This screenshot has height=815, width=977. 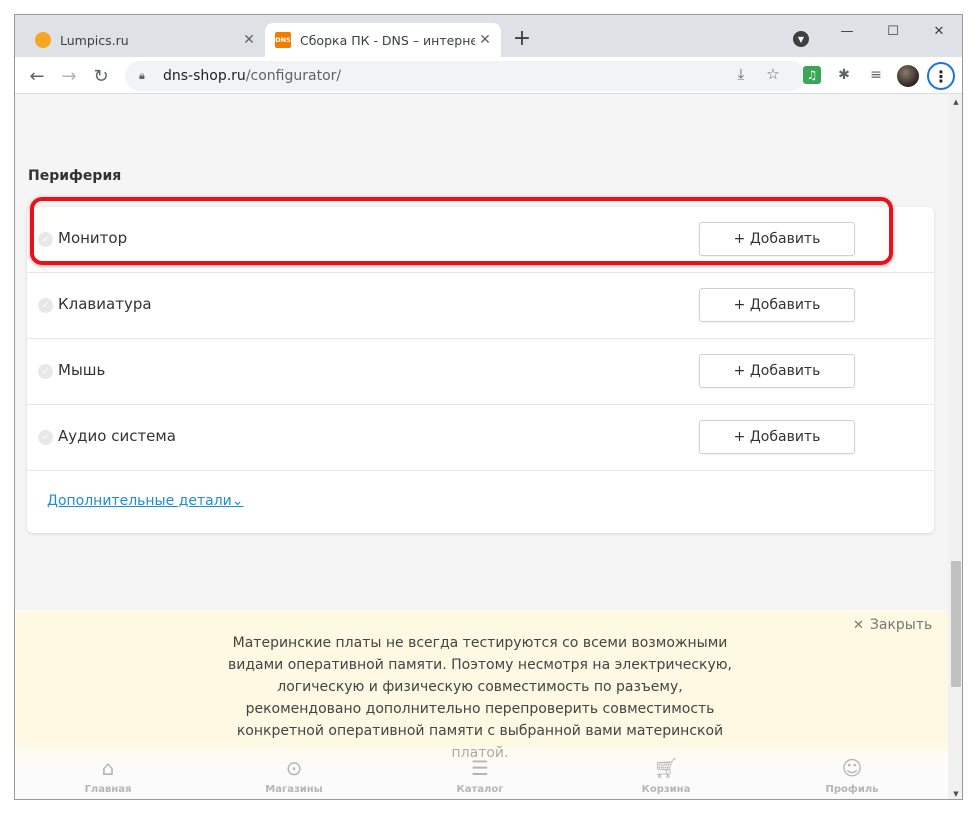 What do you see at coordinates (858, 625) in the screenshot?
I see `close-icon: ✕` at bounding box center [858, 625].